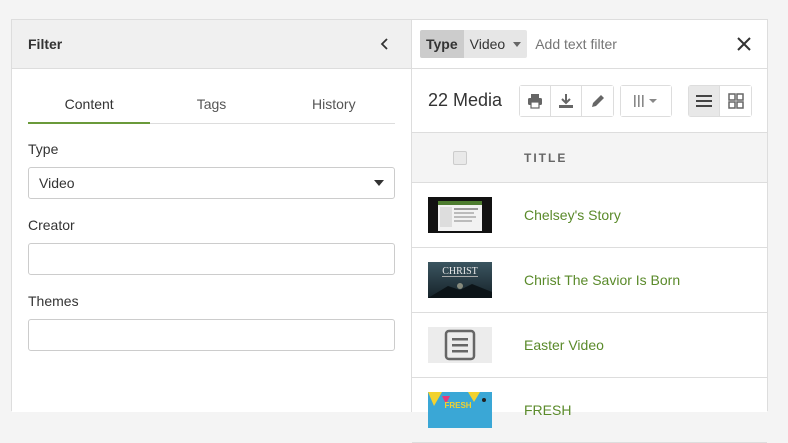 This screenshot has width=788, height=443. I want to click on print-button, so click(535, 101).